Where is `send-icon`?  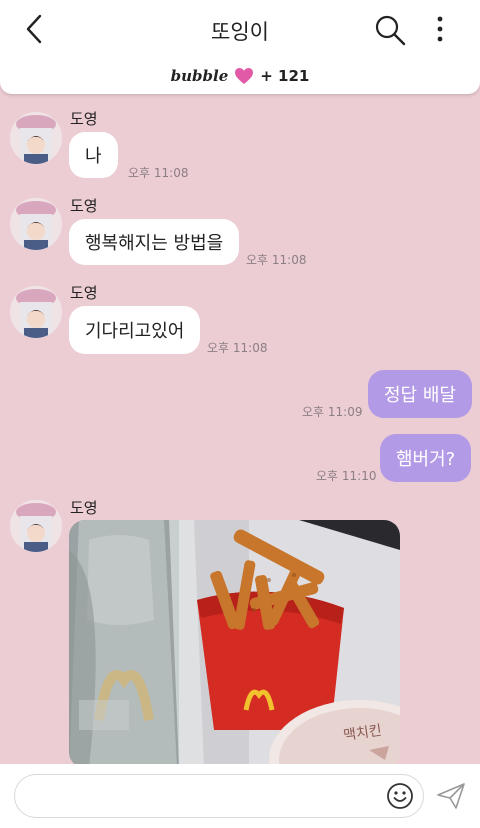
send-icon is located at coordinates (451, 796).